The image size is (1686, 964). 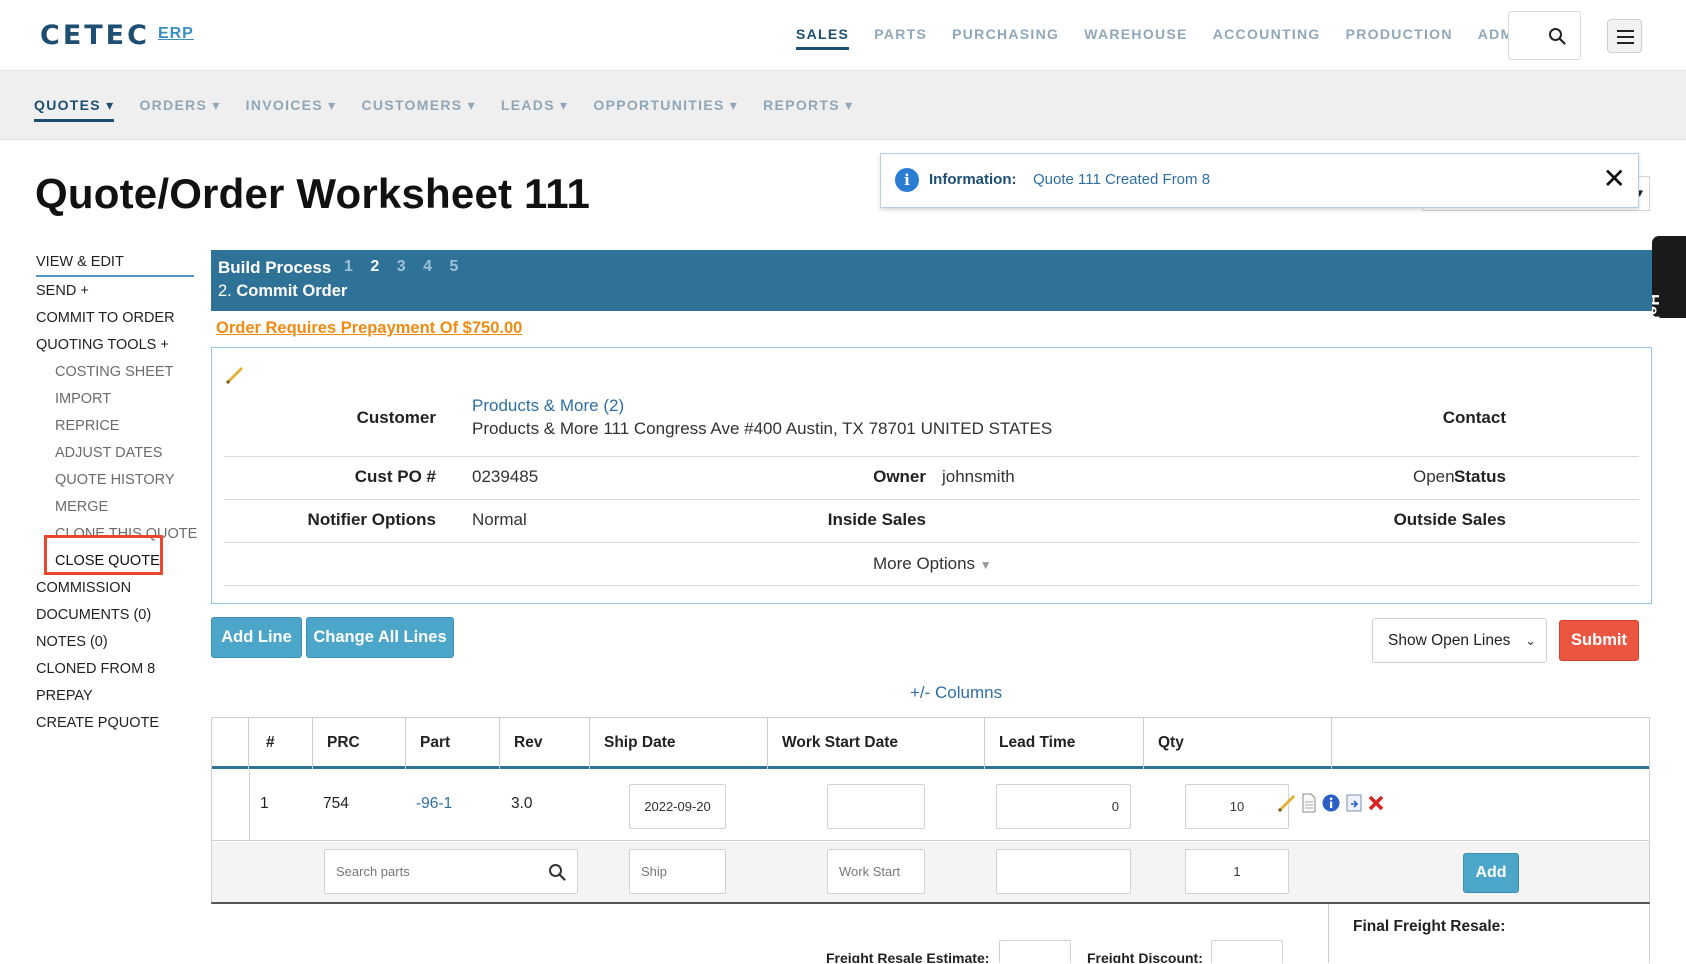 I want to click on nav-production: PRODUCTION, so click(x=1399, y=38).